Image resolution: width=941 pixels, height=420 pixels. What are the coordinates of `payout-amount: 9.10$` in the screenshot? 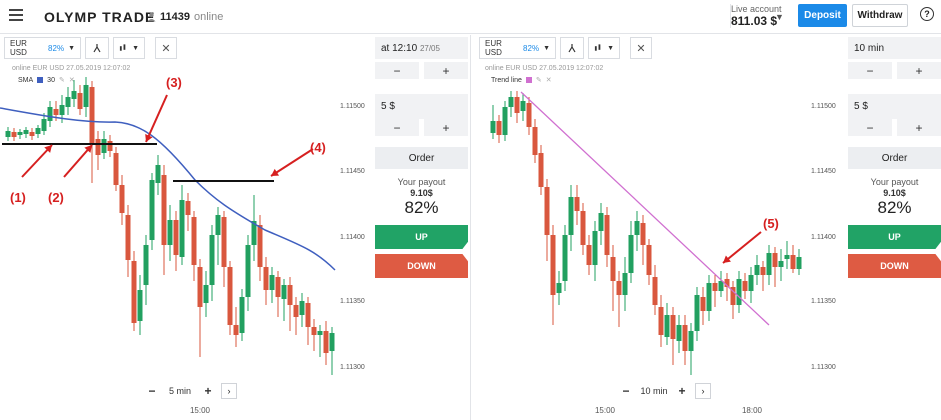 It's located at (894, 193).